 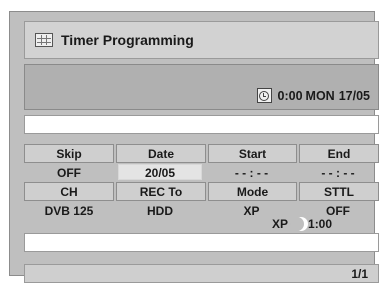 I want to click on date-value: 20/05, so click(x=160, y=172).